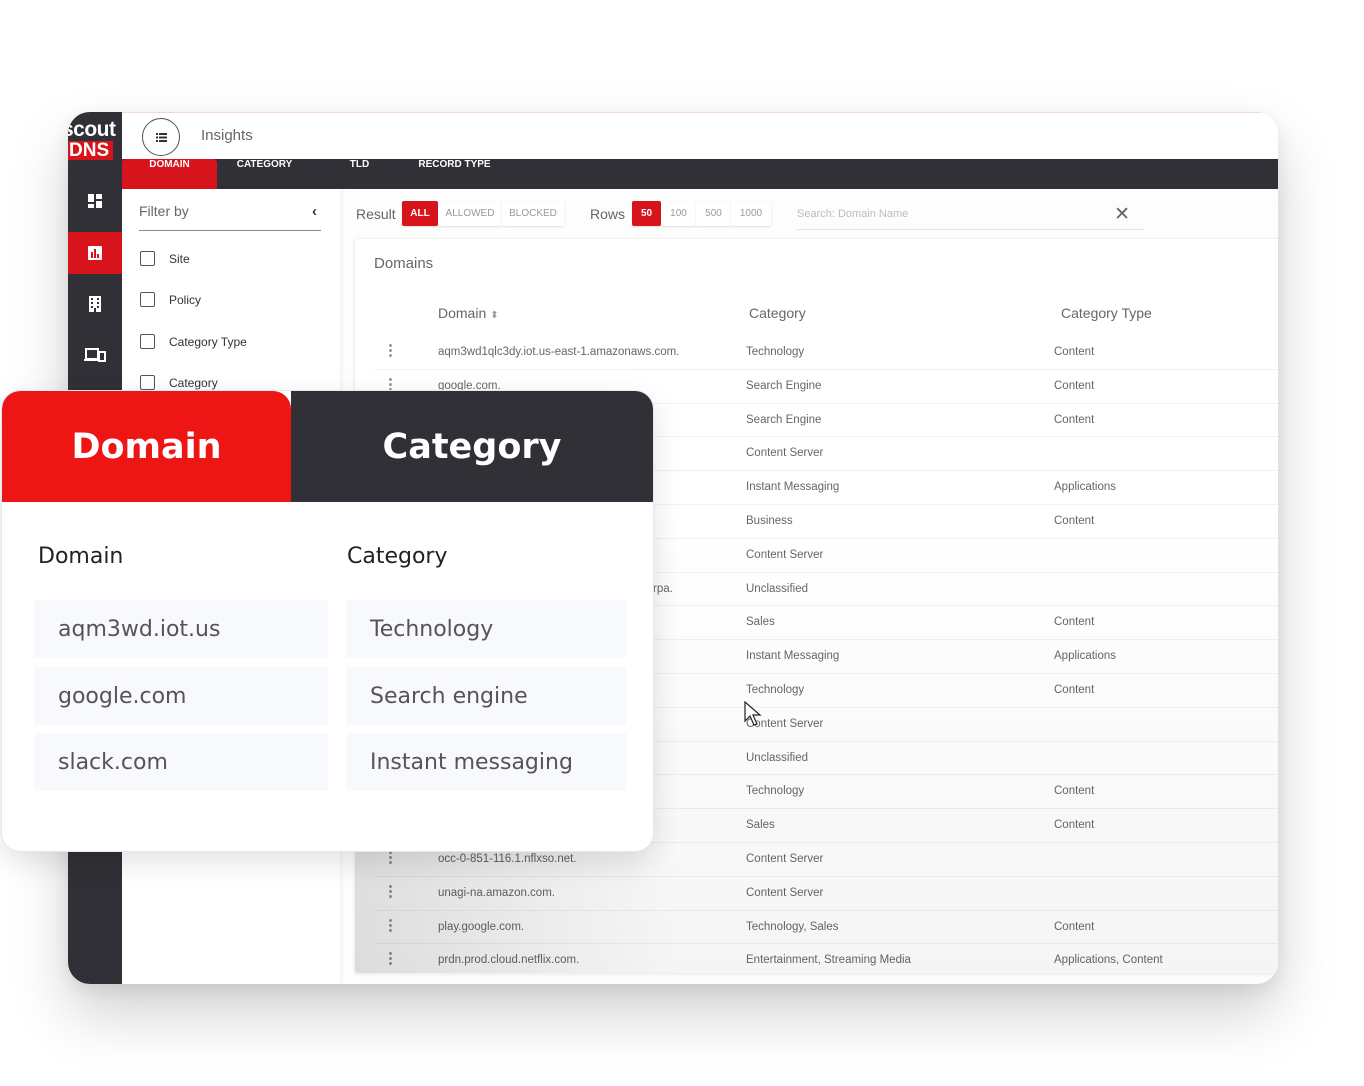 Image resolution: width=1364 pixels, height=1086 pixels. I want to click on filter-option-category: Category, so click(179, 382).